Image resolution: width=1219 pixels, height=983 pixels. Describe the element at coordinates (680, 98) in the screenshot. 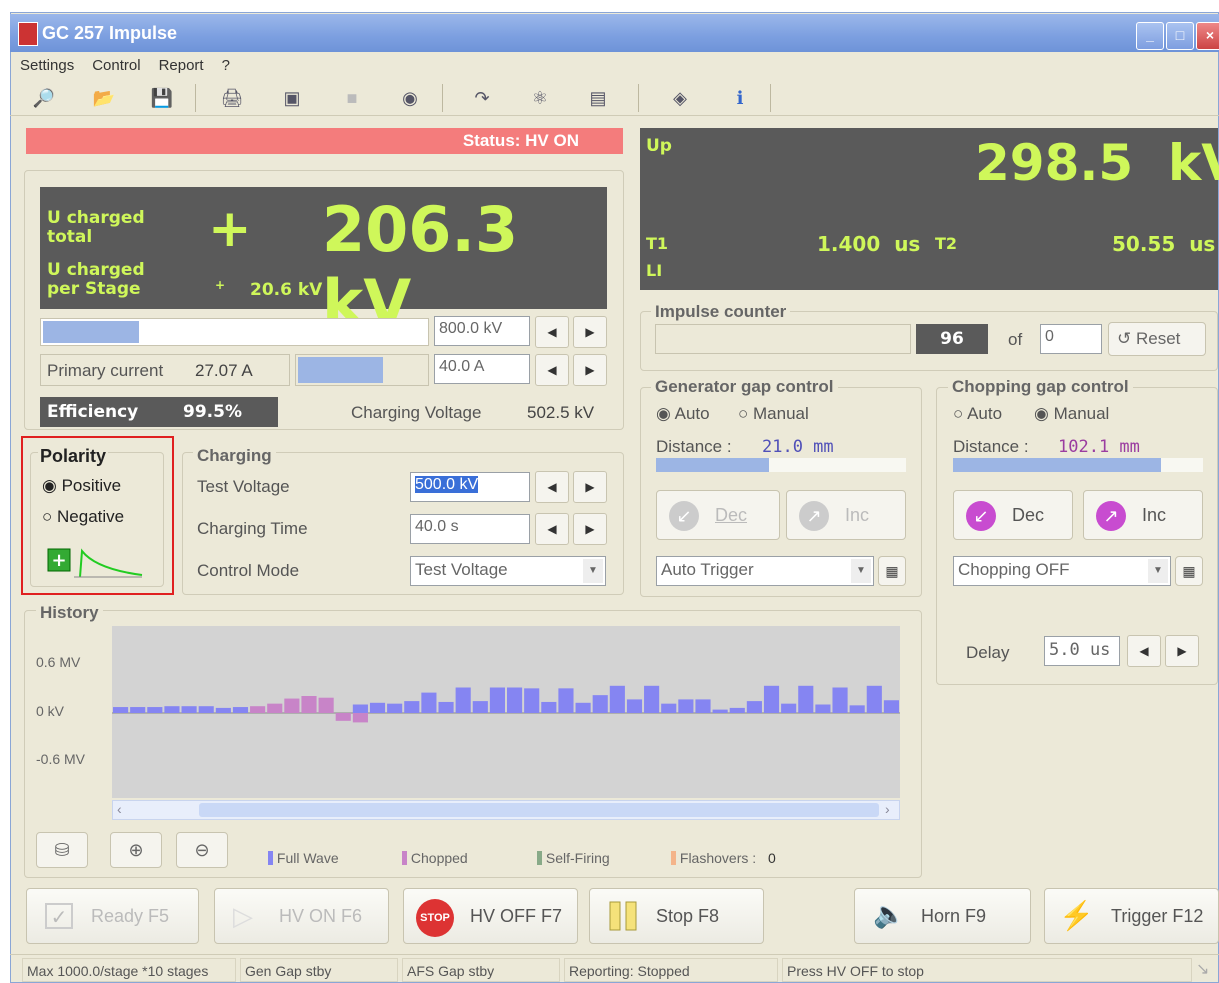

I see `layers-icon: ◈` at that location.